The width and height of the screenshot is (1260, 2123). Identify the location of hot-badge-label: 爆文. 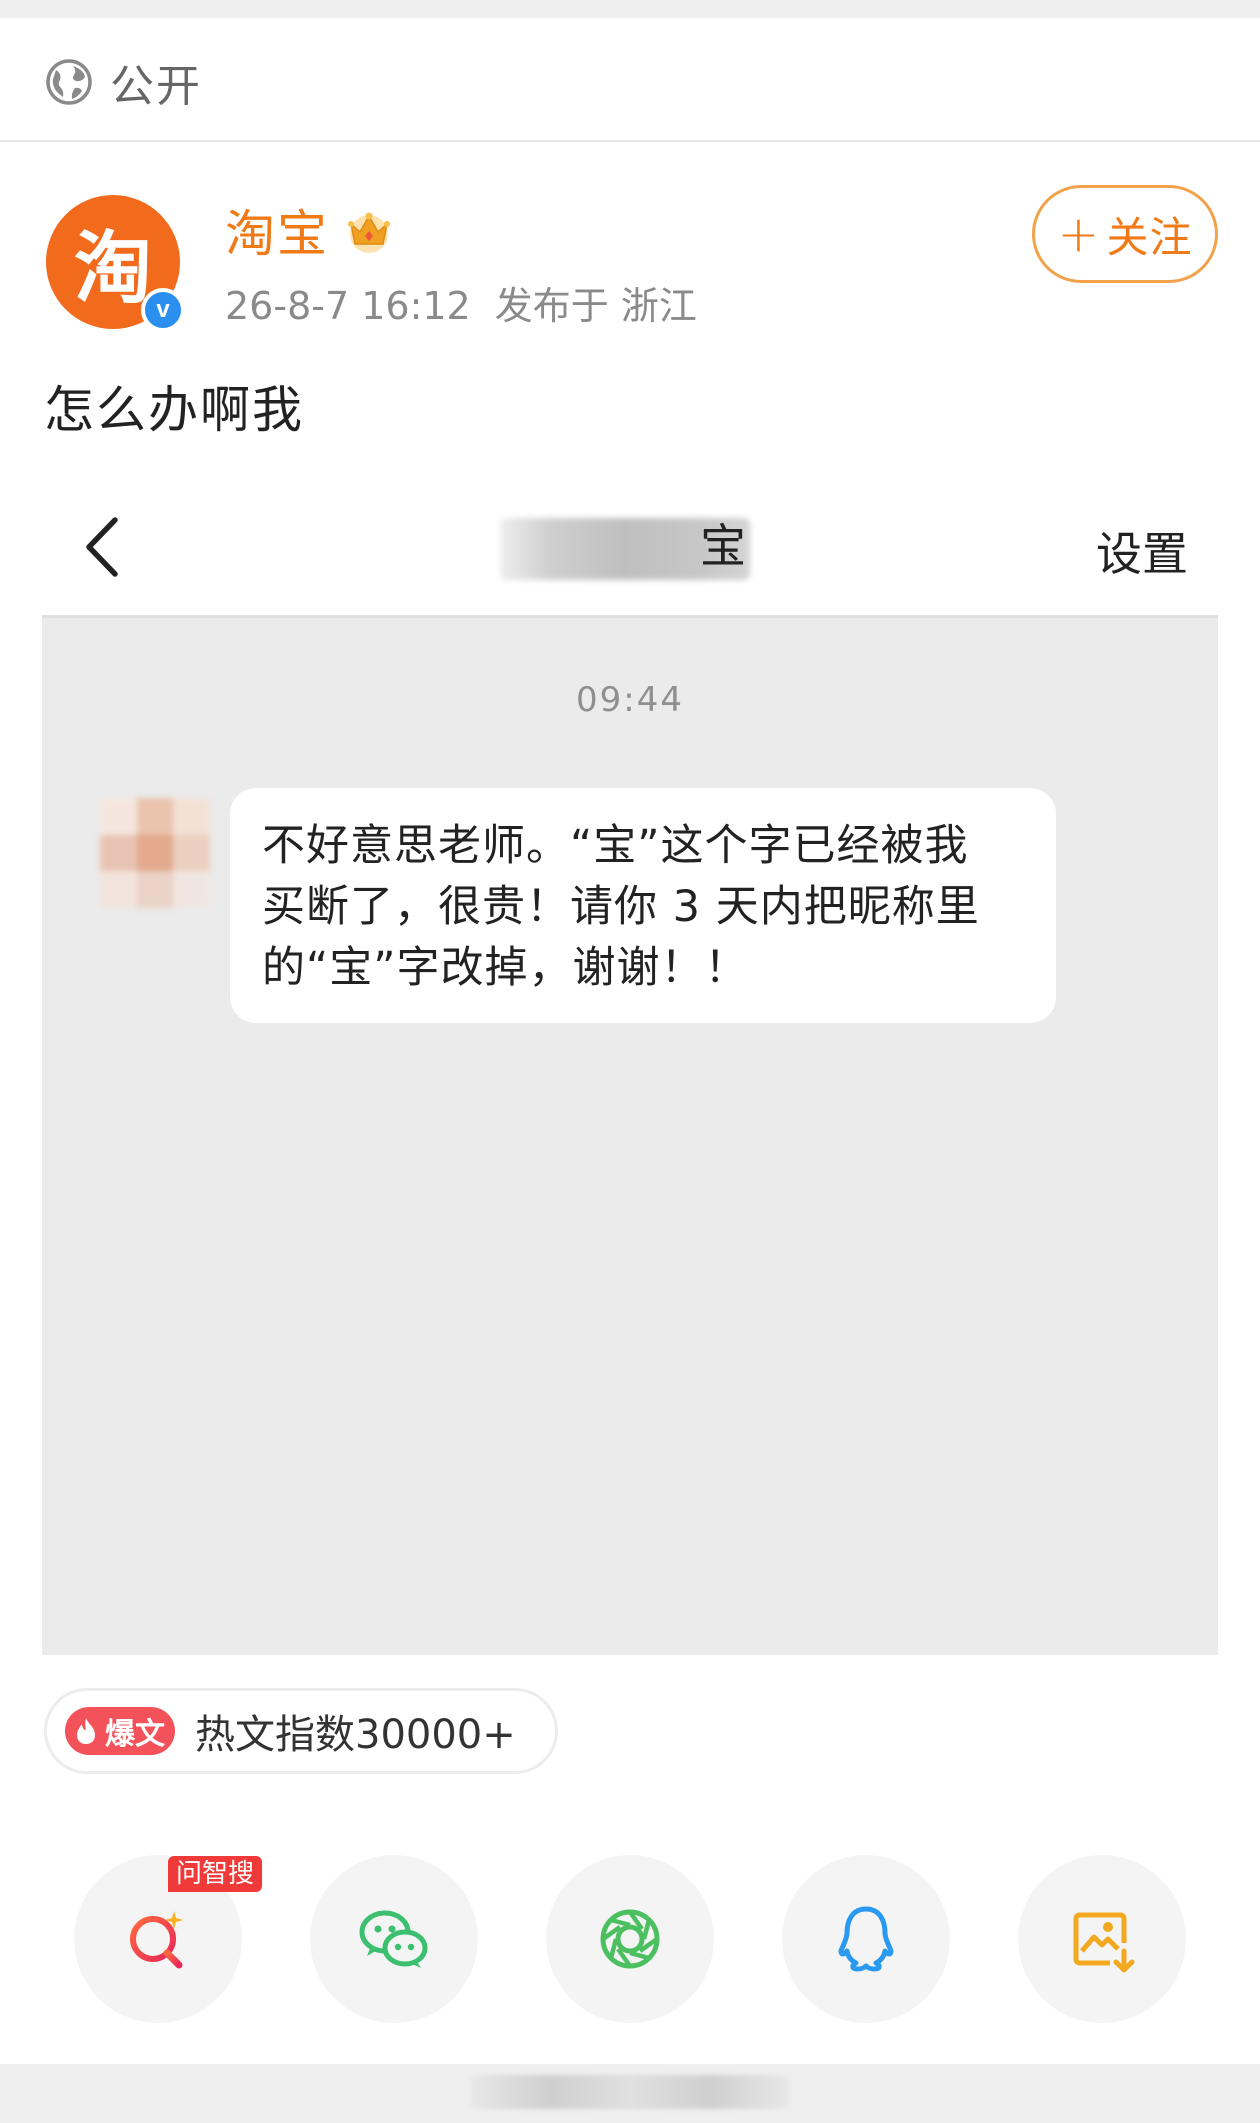
(135, 1734).